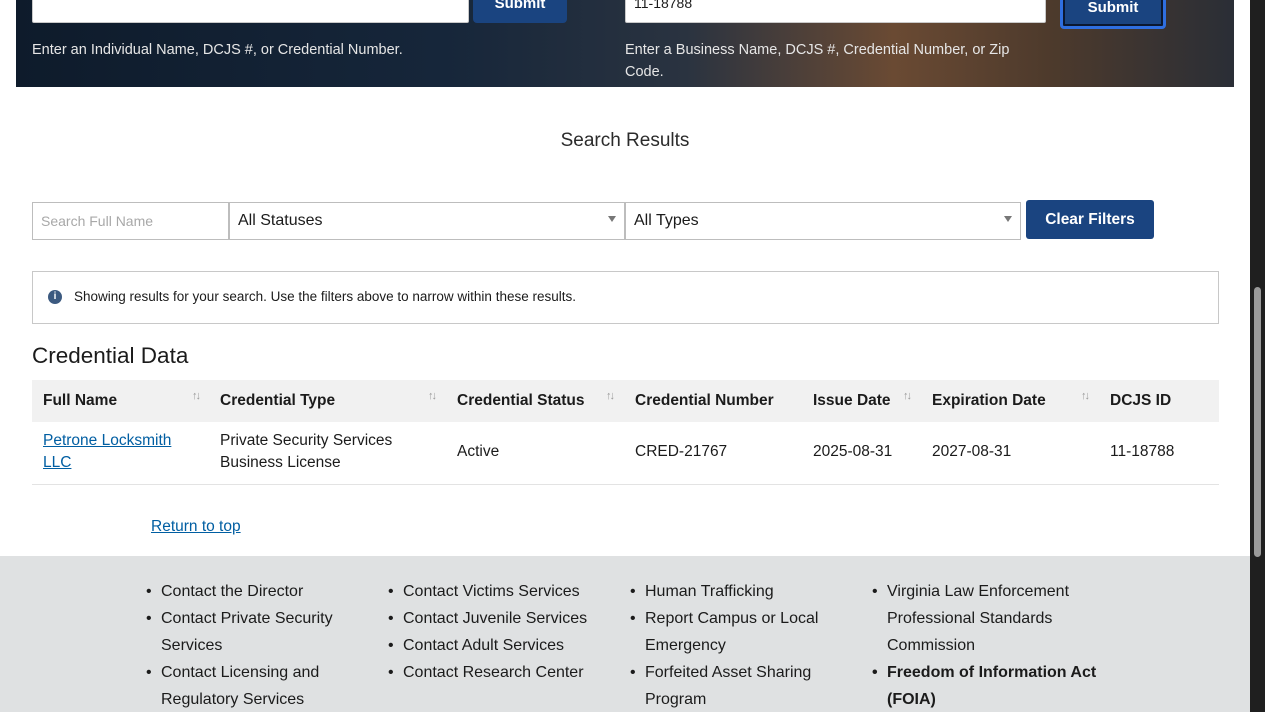 Image resolution: width=1265 pixels, height=713 pixels. What do you see at coordinates (972, 451) in the screenshot?
I see `expiration-date-cell: 2027-08-31` at bounding box center [972, 451].